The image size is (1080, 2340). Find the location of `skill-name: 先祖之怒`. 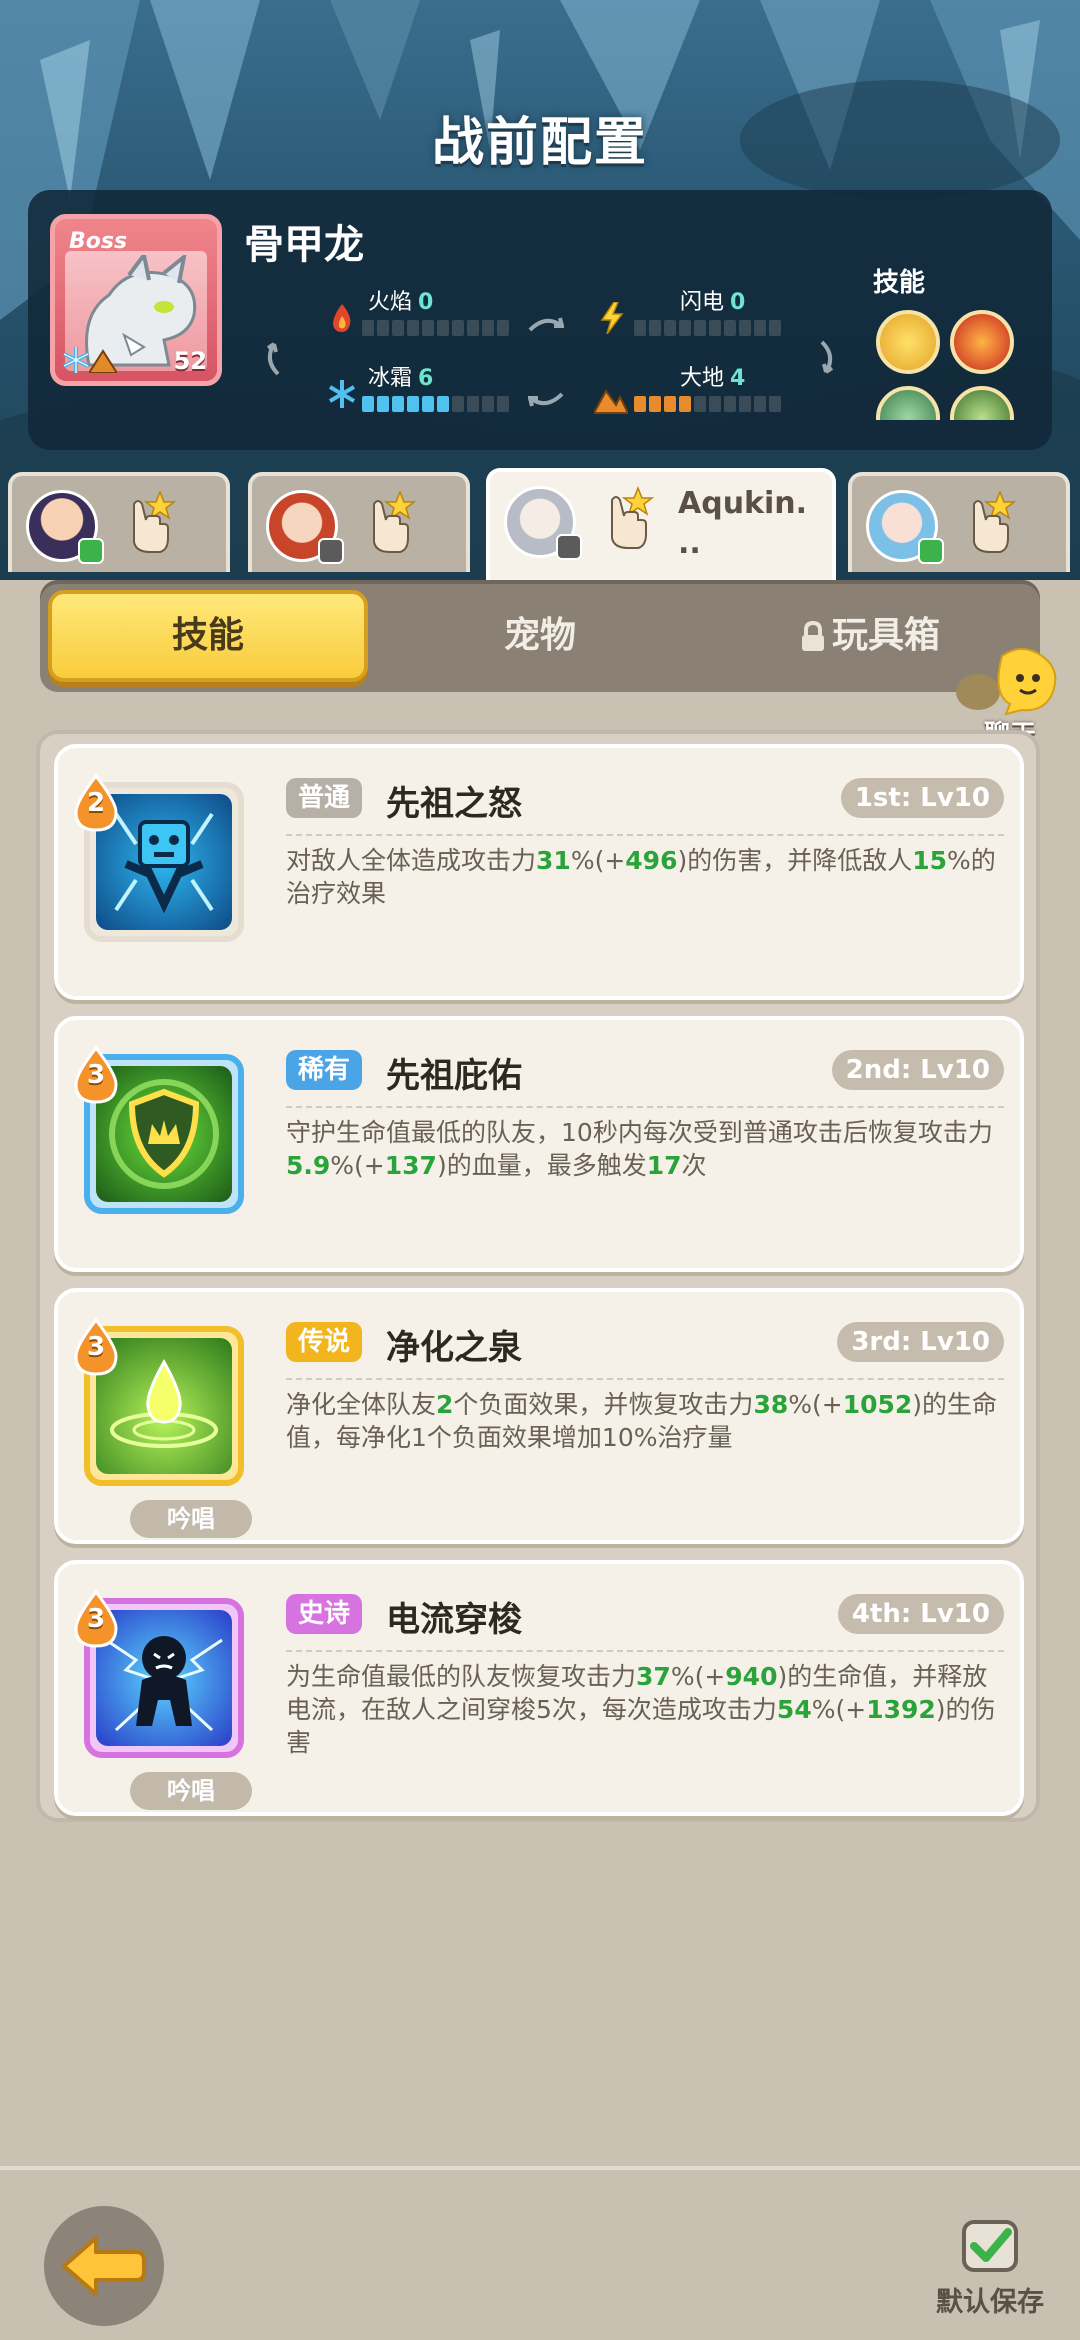

skill-name: 先祖之怒 is located at coordinates (454, 804).